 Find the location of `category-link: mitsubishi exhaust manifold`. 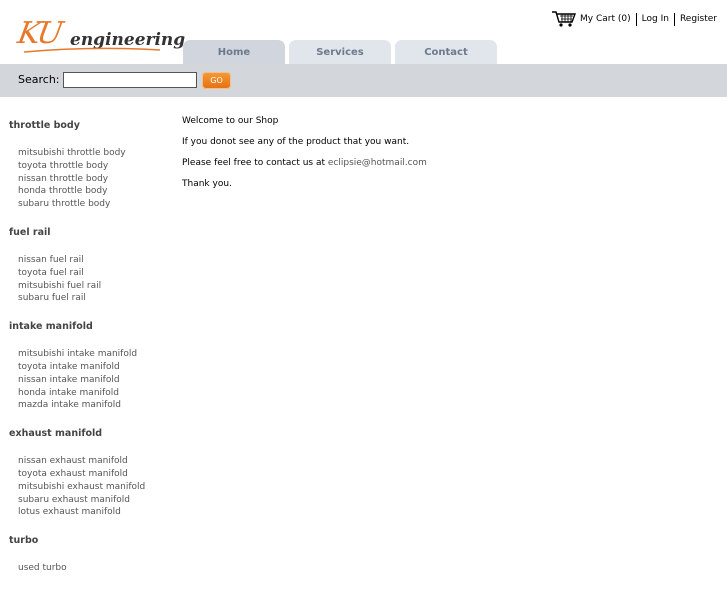

category-link: mitsubishi exhaust manifold is located at coordinates (93, 487).